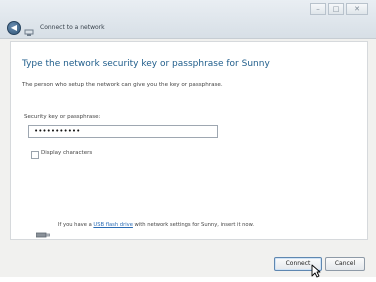 This screenshot has height=282, width=376. Describe the element at coordinates (72, 27) in the screenshot. I see `window-title: Connect to a network` at that location.